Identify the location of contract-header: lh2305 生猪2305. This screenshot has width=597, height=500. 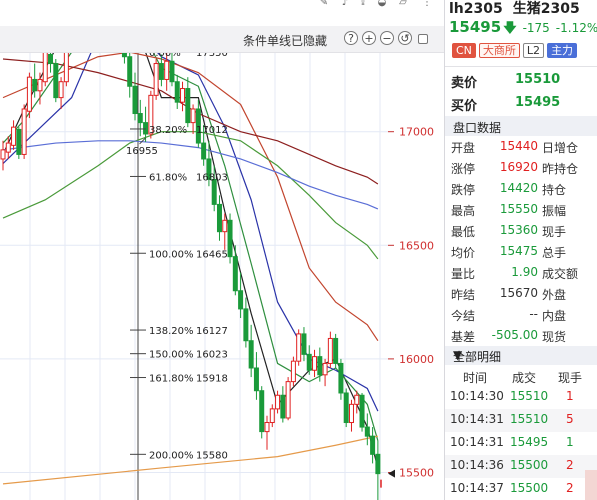
(519, 9).